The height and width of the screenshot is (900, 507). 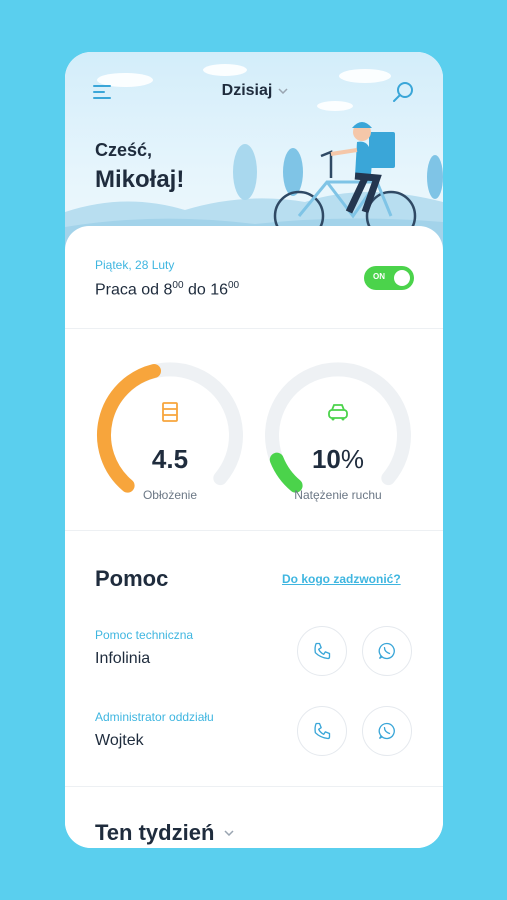 What do you see at coordinates (119, 740) in the screenshot?
I see `contact-name: Wojtek` at bounding box center [119, 740].